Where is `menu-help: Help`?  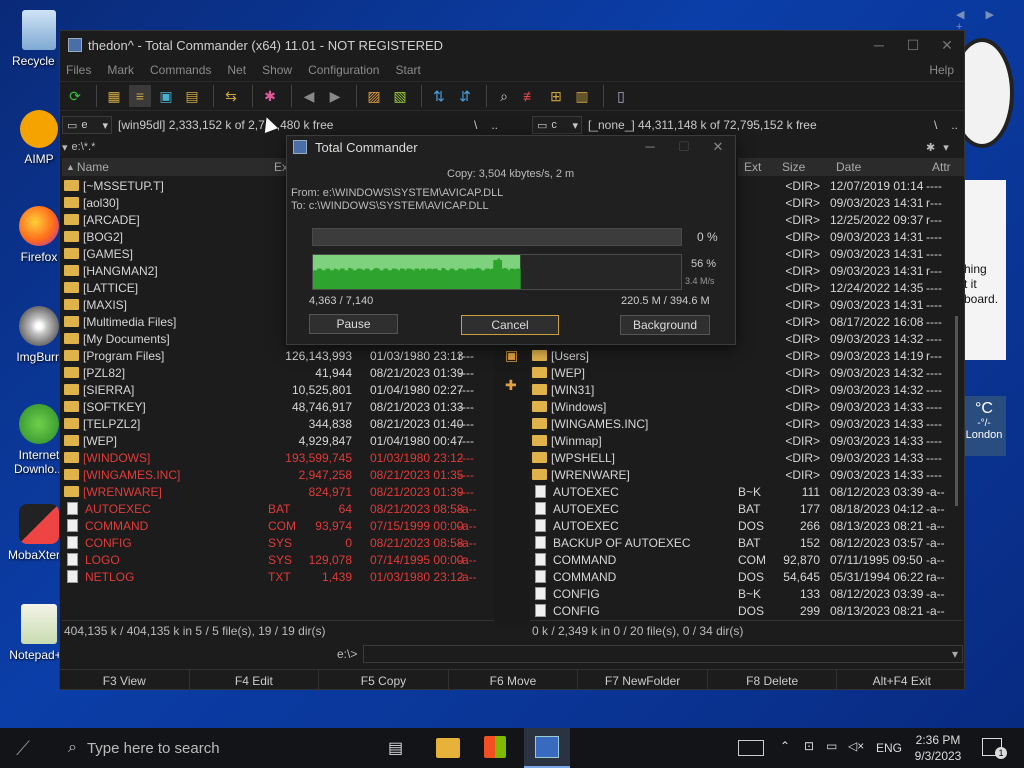
menu-help: Help is located at coordinates (941, 70).